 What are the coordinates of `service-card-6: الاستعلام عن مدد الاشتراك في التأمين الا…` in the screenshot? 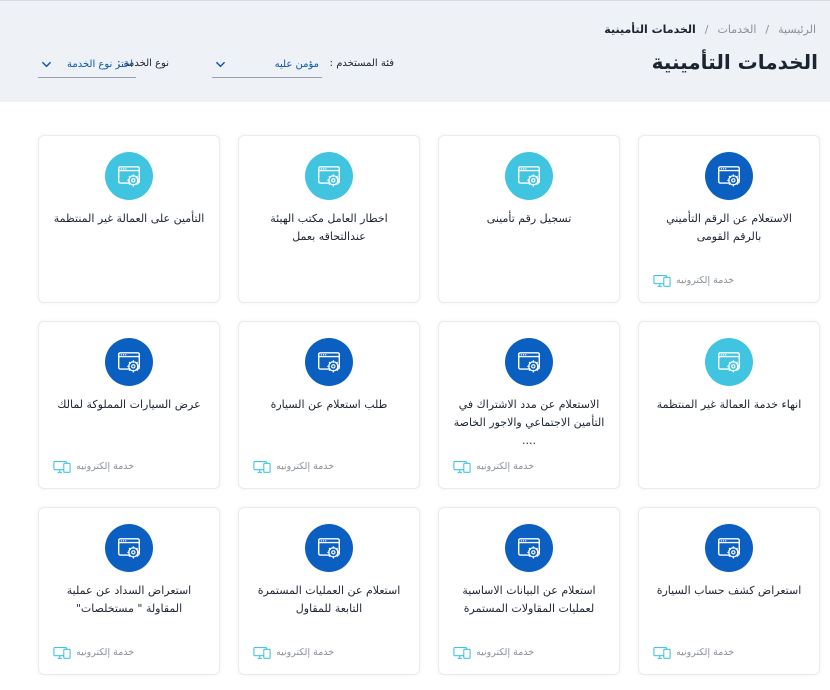 It's located at (529, 405).